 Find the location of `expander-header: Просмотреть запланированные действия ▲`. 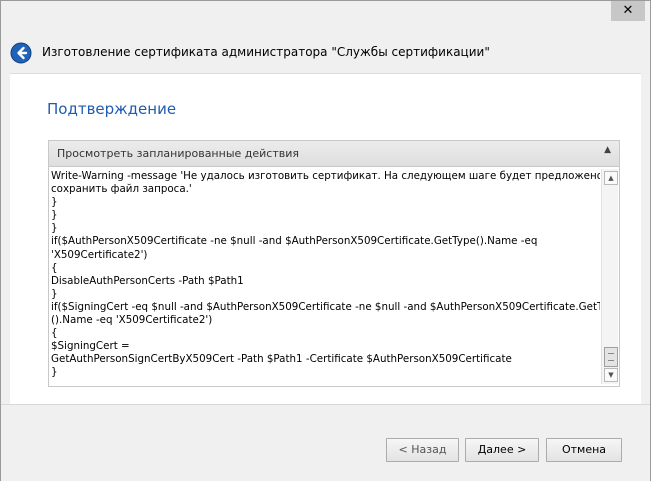

expander-header: Просмотреть запланированные действия ▲ is located at coordinates (334, 154).